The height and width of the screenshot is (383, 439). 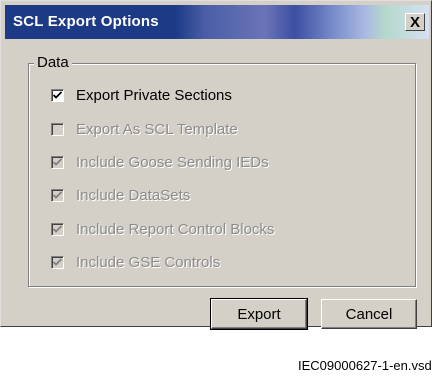 What do you see at coordinates (259, 314) in the screenshot?
I see `export-button: Export` at bounding box center [259, 314].